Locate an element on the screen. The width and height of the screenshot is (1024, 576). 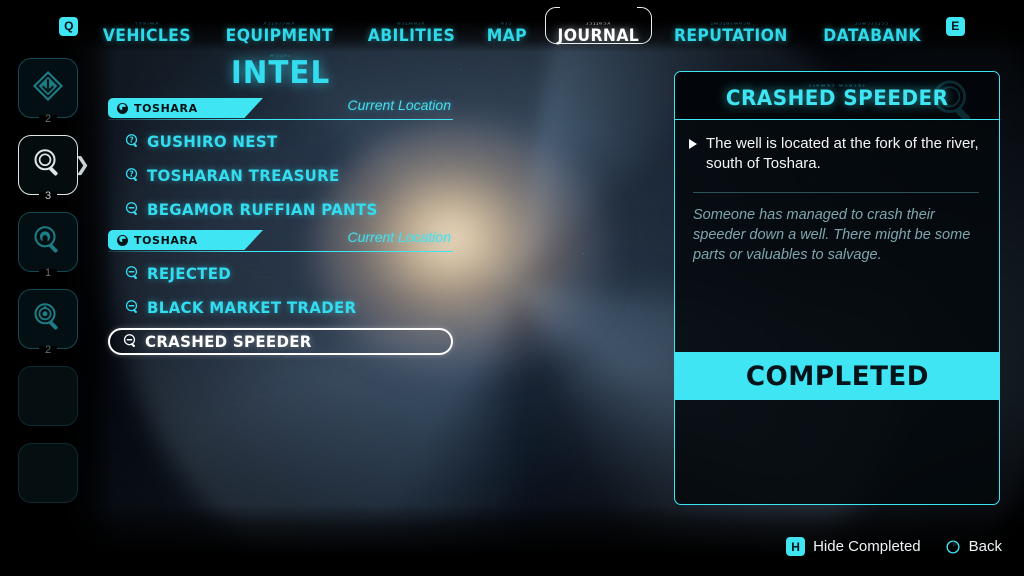
sidebar-slot-2: 3 ❯ is located at coordinates (54, 168).